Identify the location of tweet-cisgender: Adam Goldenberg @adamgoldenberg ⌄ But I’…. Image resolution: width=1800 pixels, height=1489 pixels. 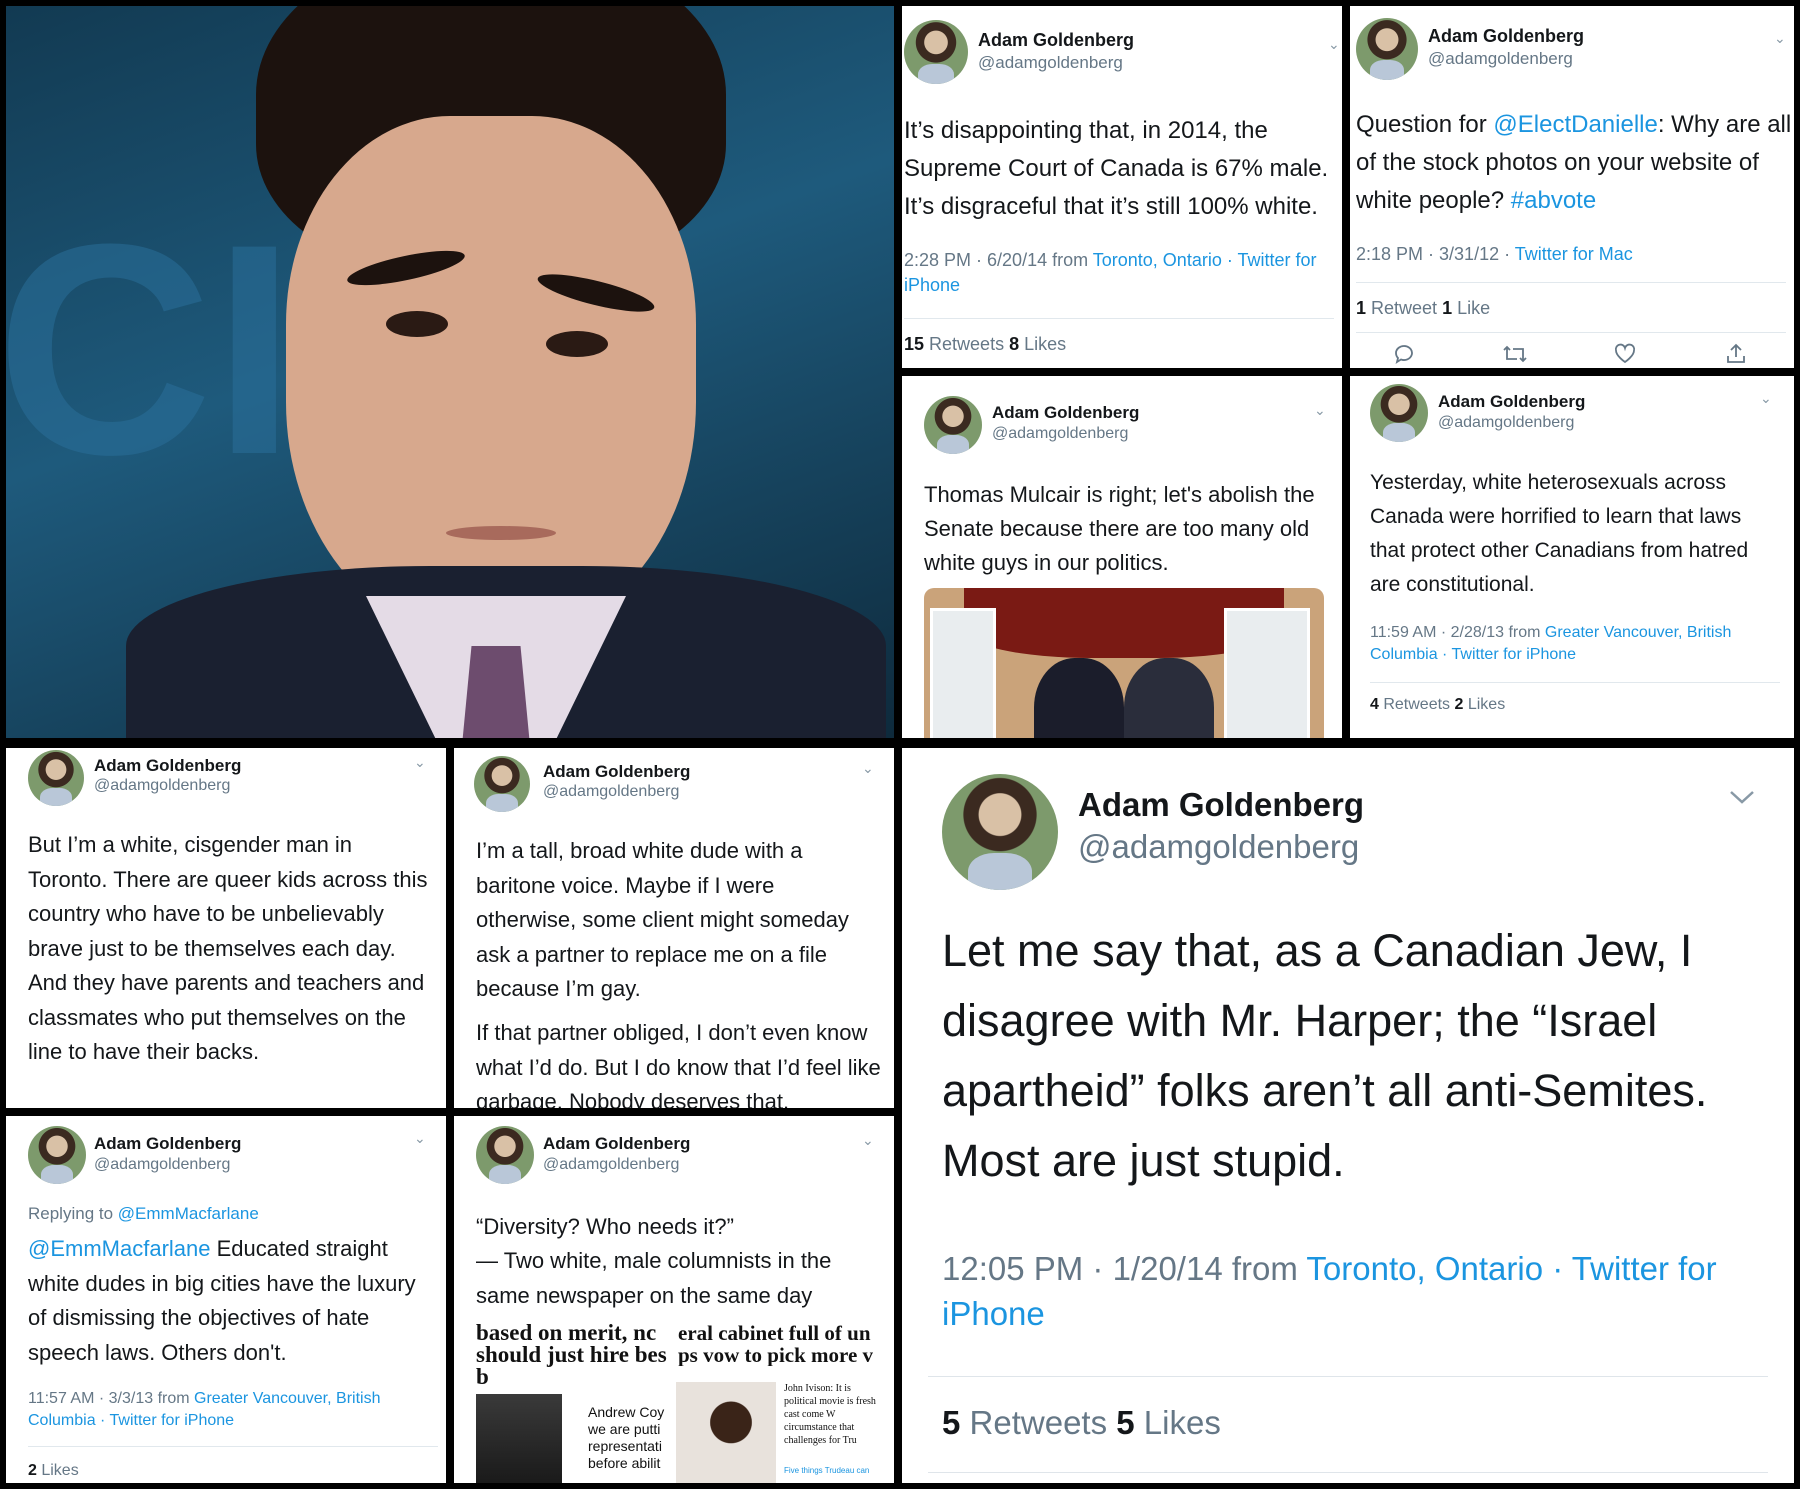
(226, 928).